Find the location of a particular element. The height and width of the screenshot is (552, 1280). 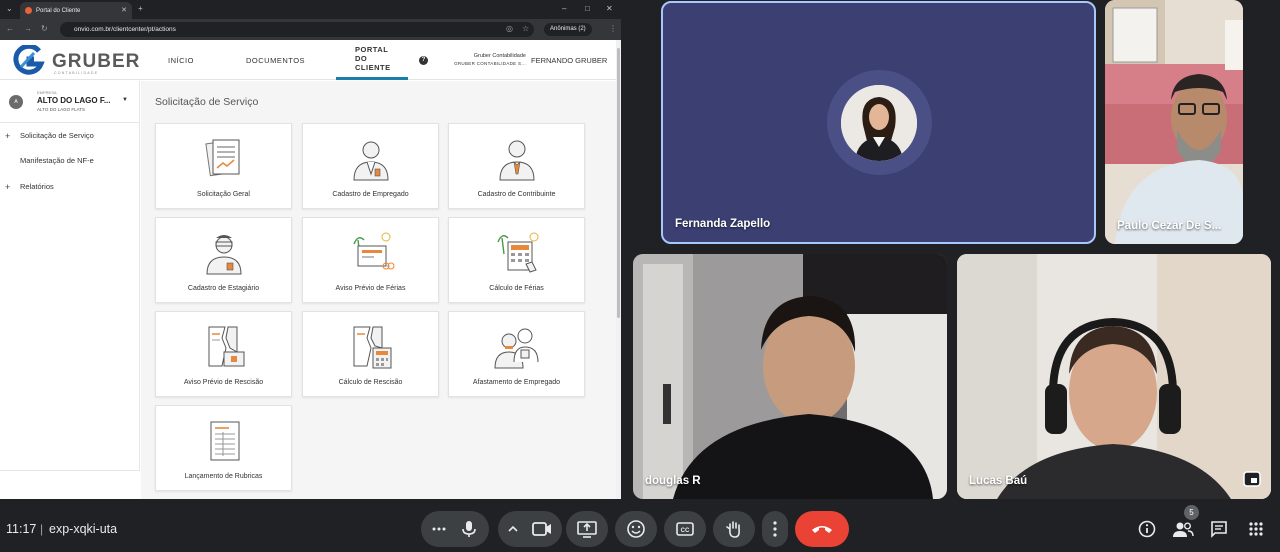

avatar is located at coordinates (879, 123).